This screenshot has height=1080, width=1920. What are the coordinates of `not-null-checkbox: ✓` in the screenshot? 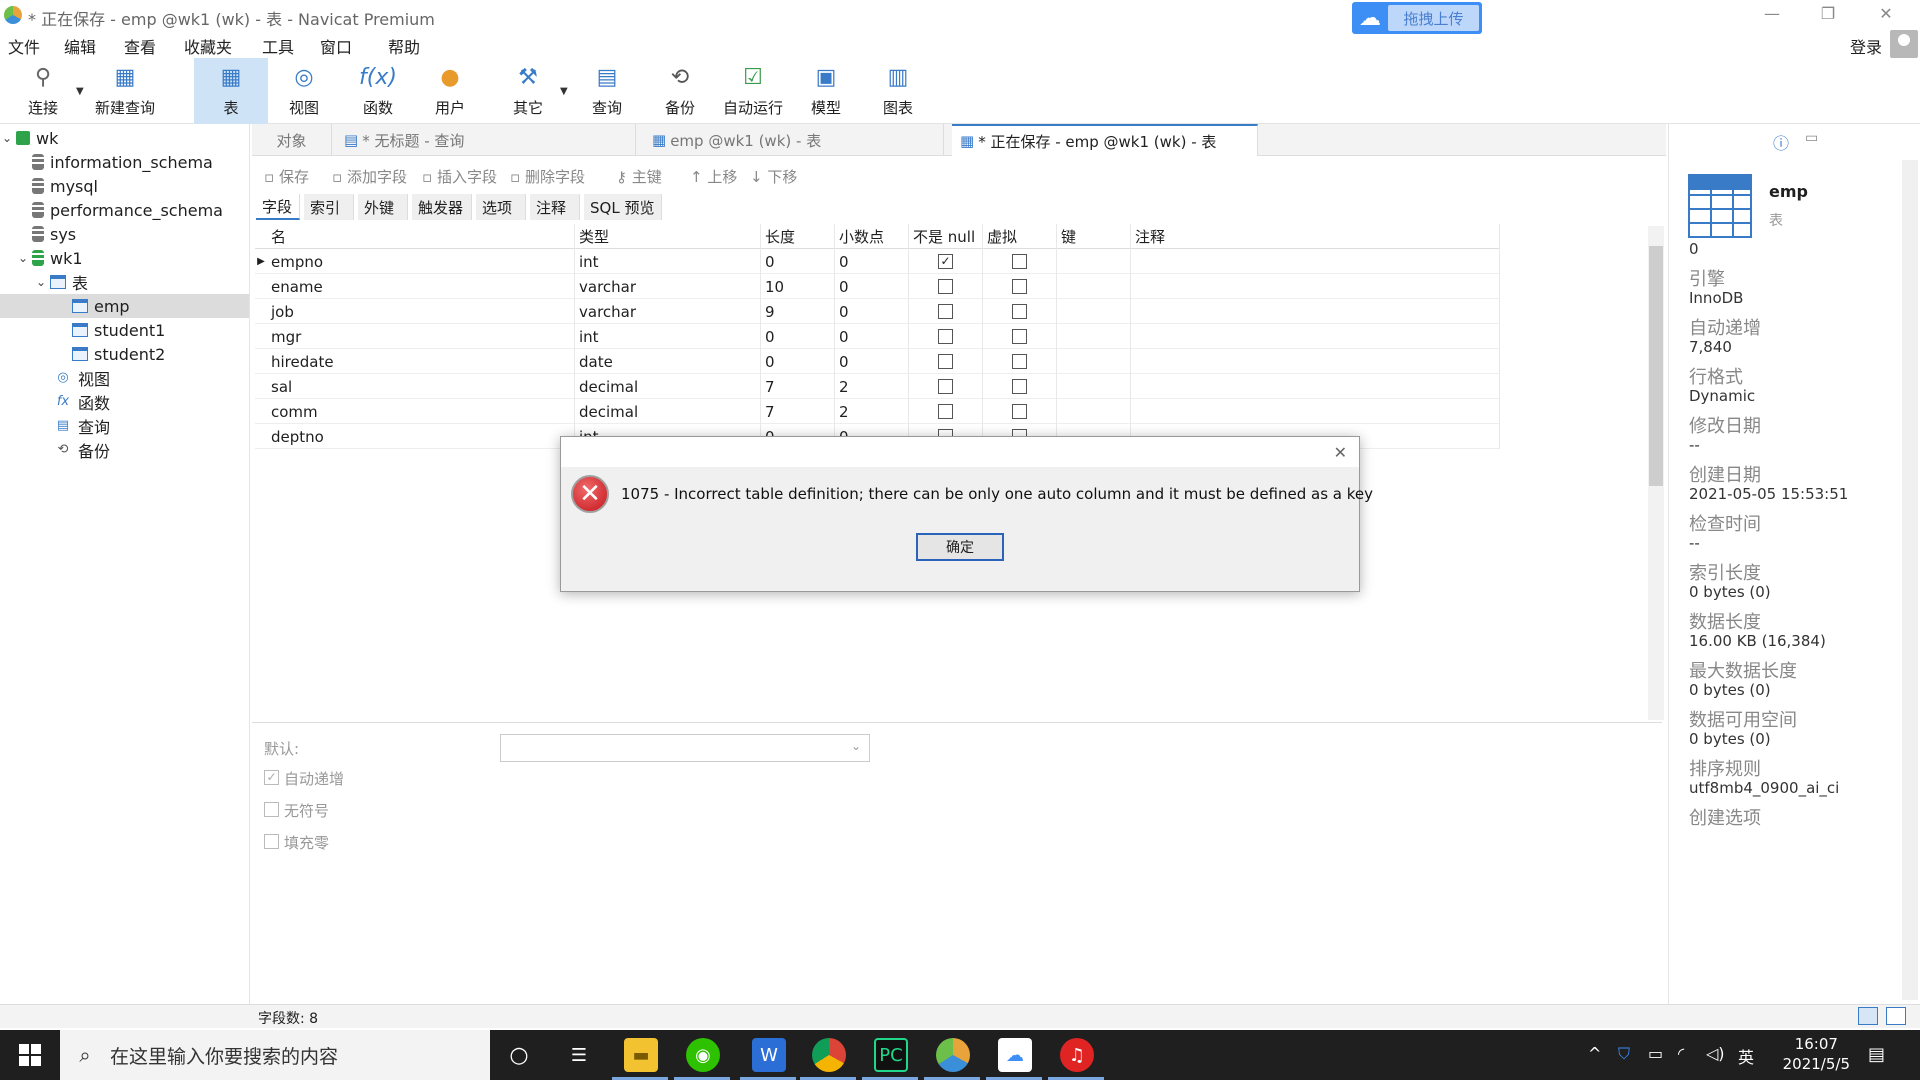 It's located at (945, 261).